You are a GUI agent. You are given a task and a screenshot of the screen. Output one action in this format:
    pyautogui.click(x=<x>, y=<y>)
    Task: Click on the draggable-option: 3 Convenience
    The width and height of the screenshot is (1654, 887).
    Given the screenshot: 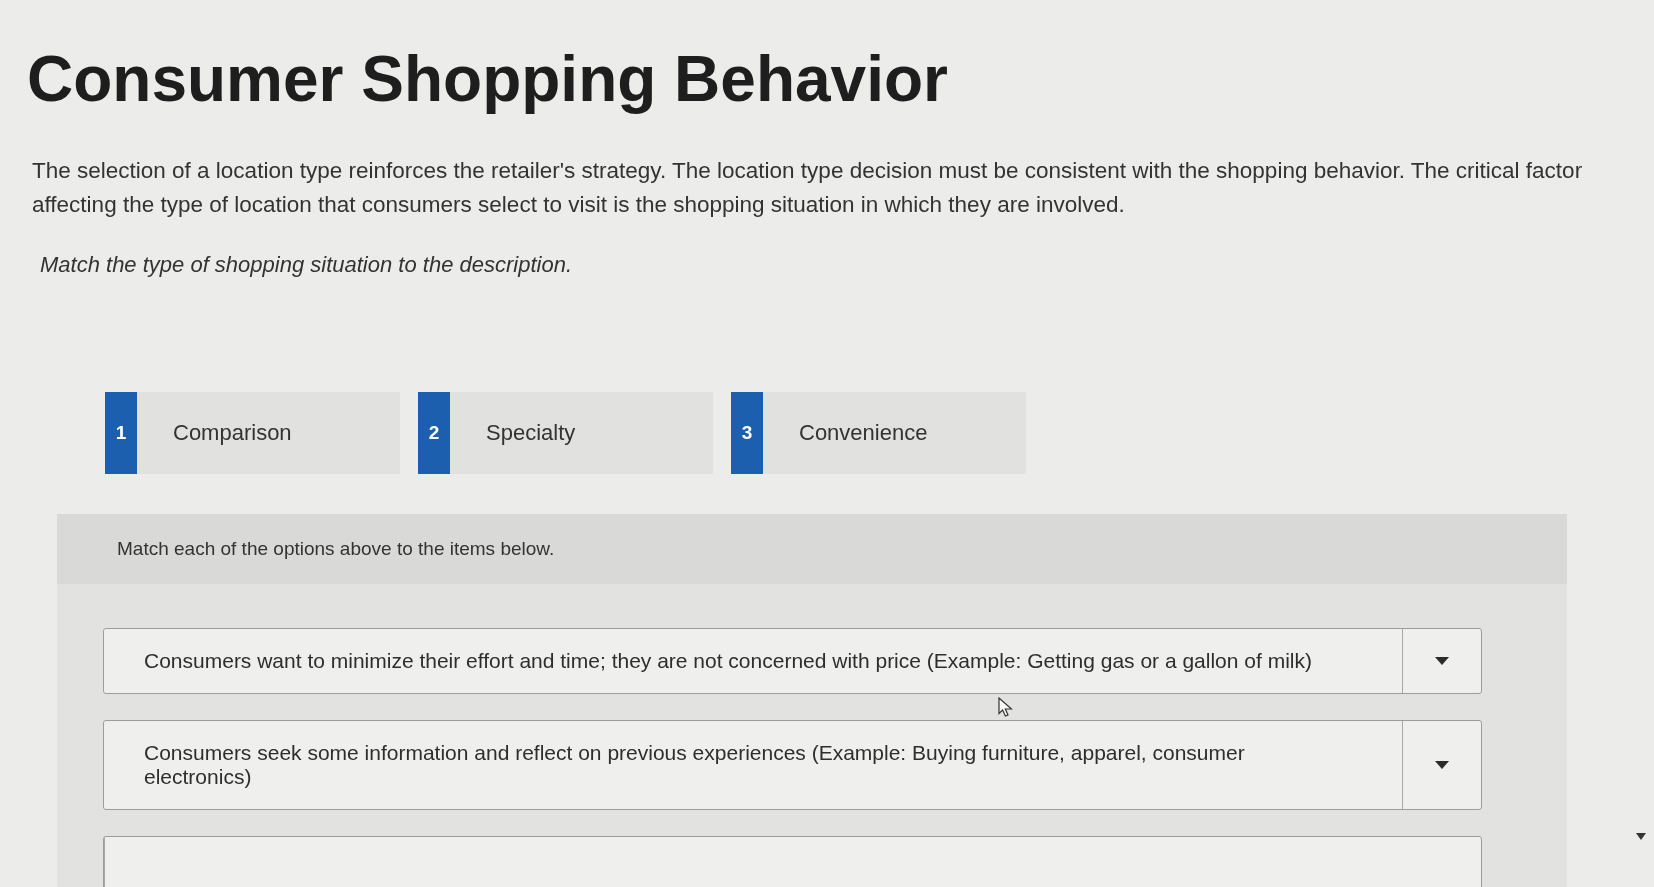 What is the action you would take?
    pyautogui.click(x=878, y=433)
    